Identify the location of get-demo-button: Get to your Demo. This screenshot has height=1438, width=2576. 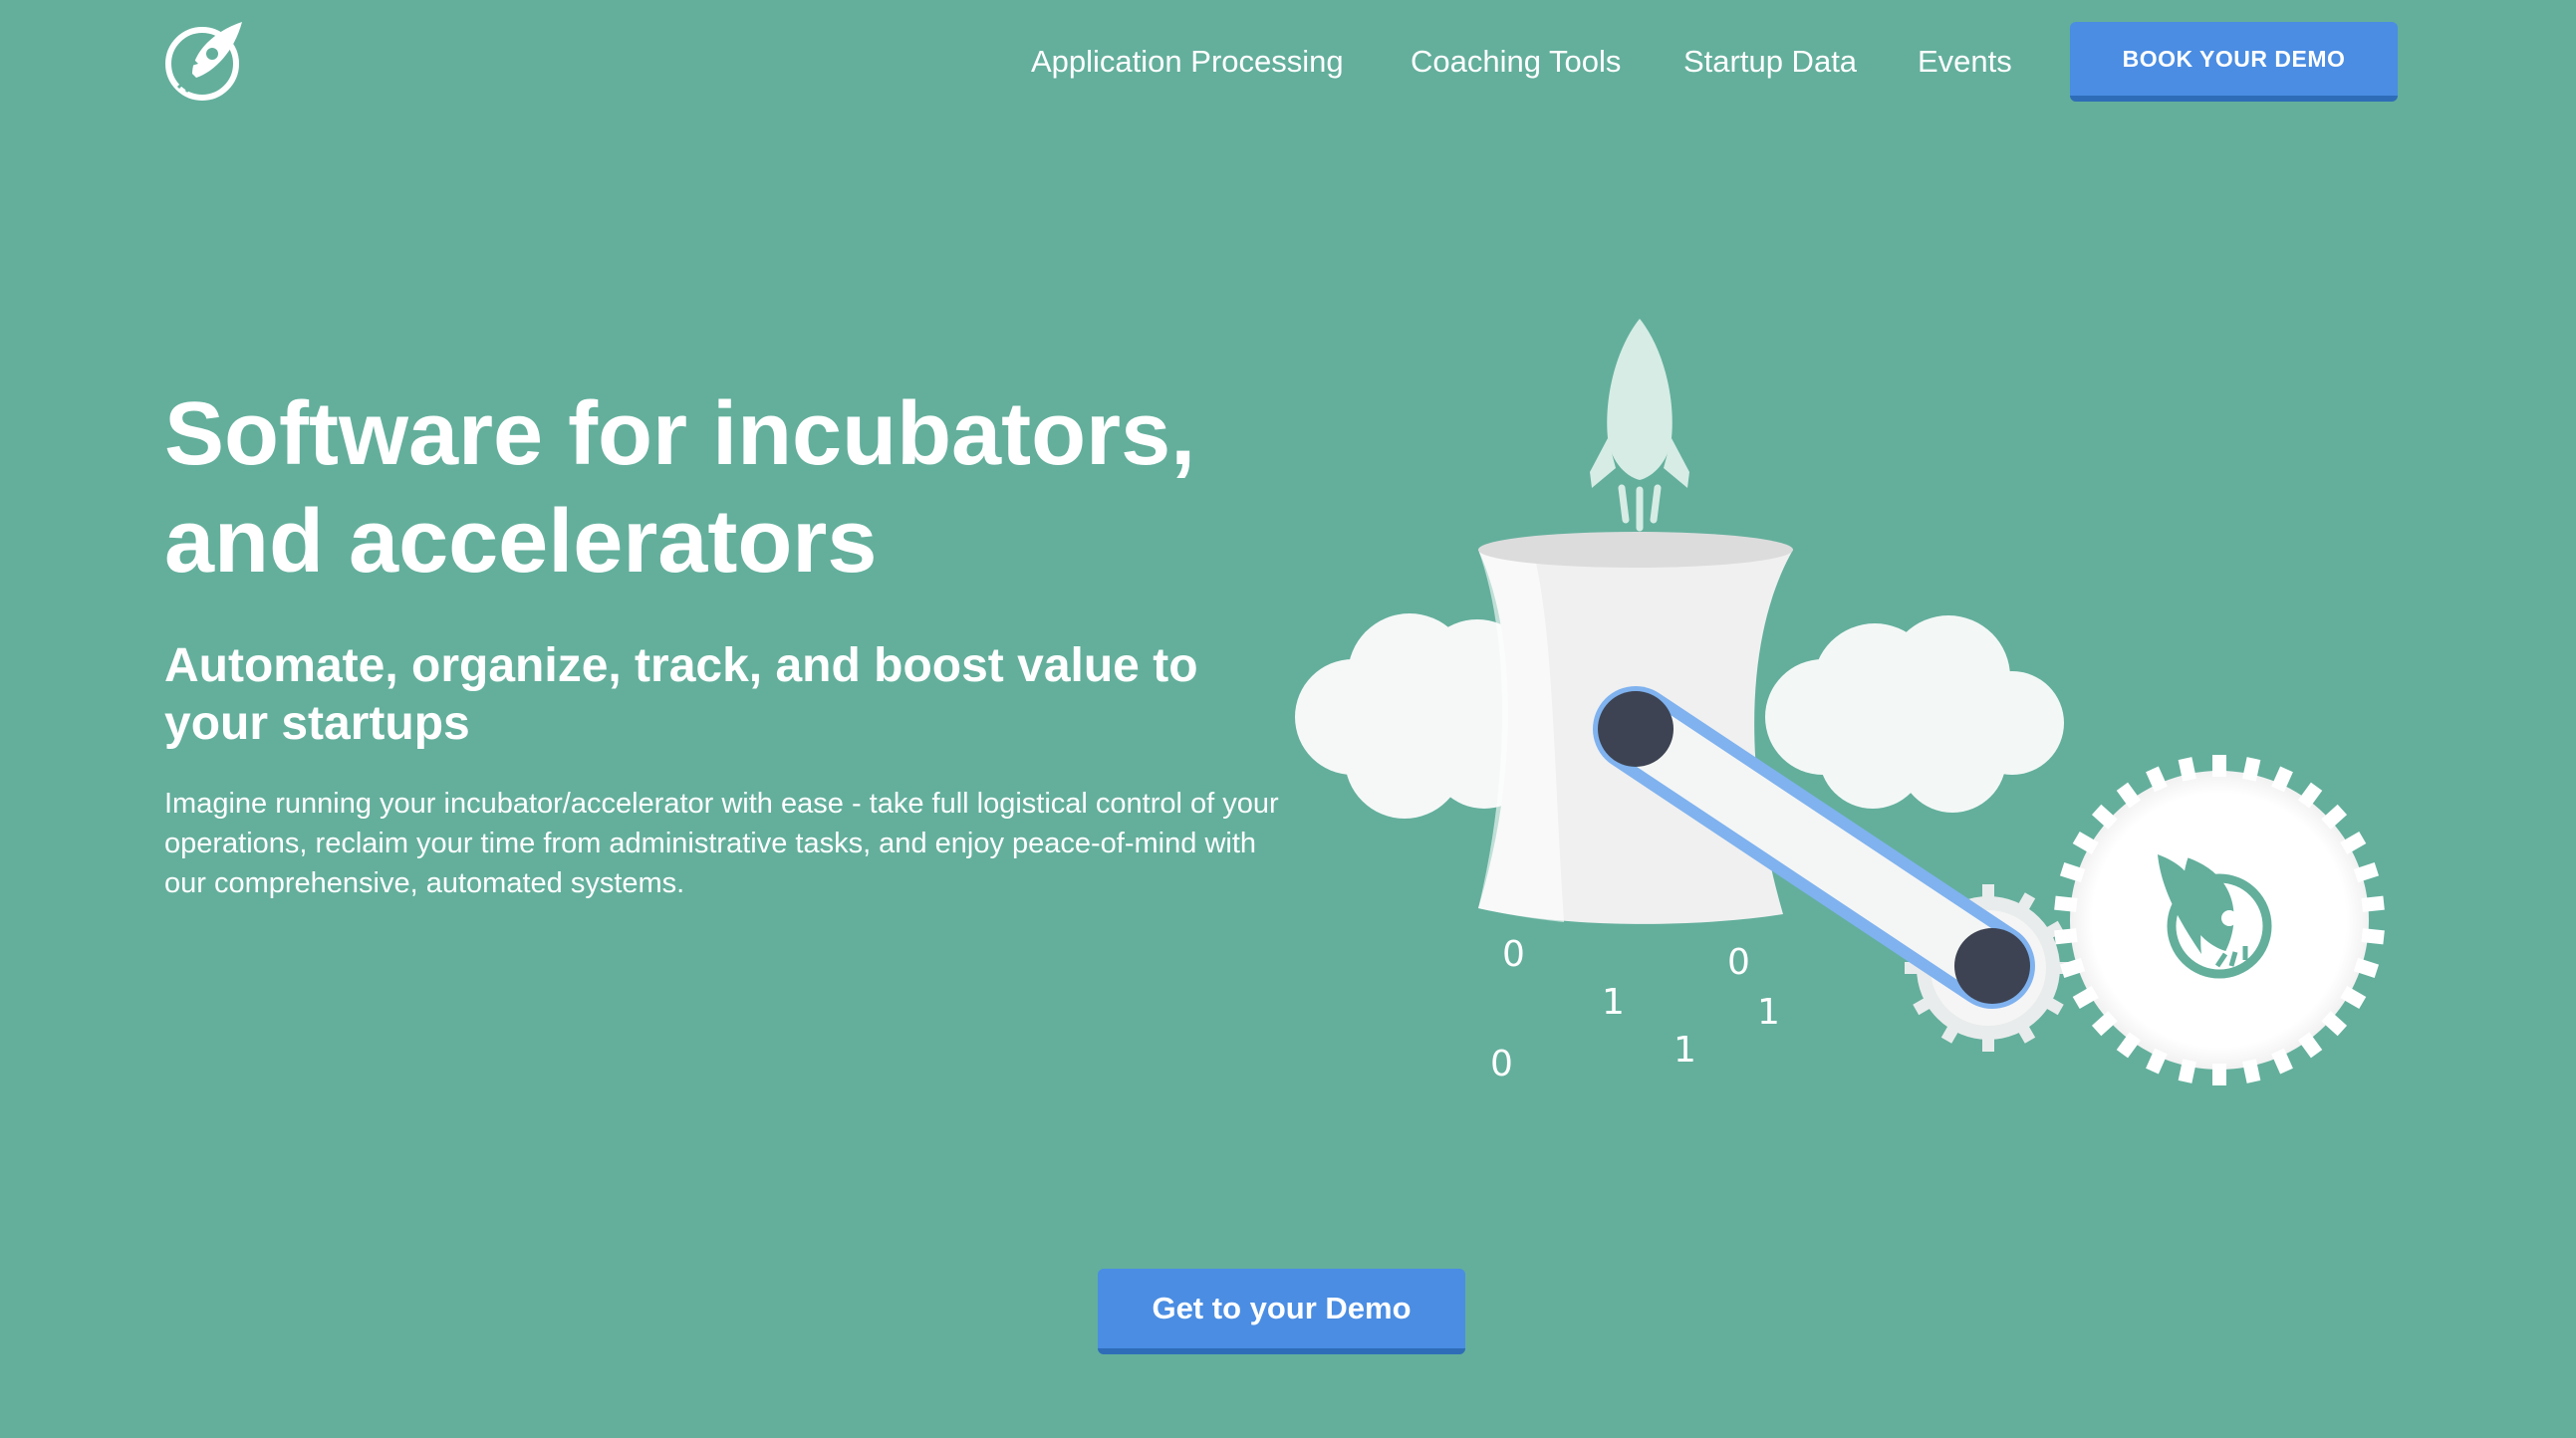
(1281, 1311).